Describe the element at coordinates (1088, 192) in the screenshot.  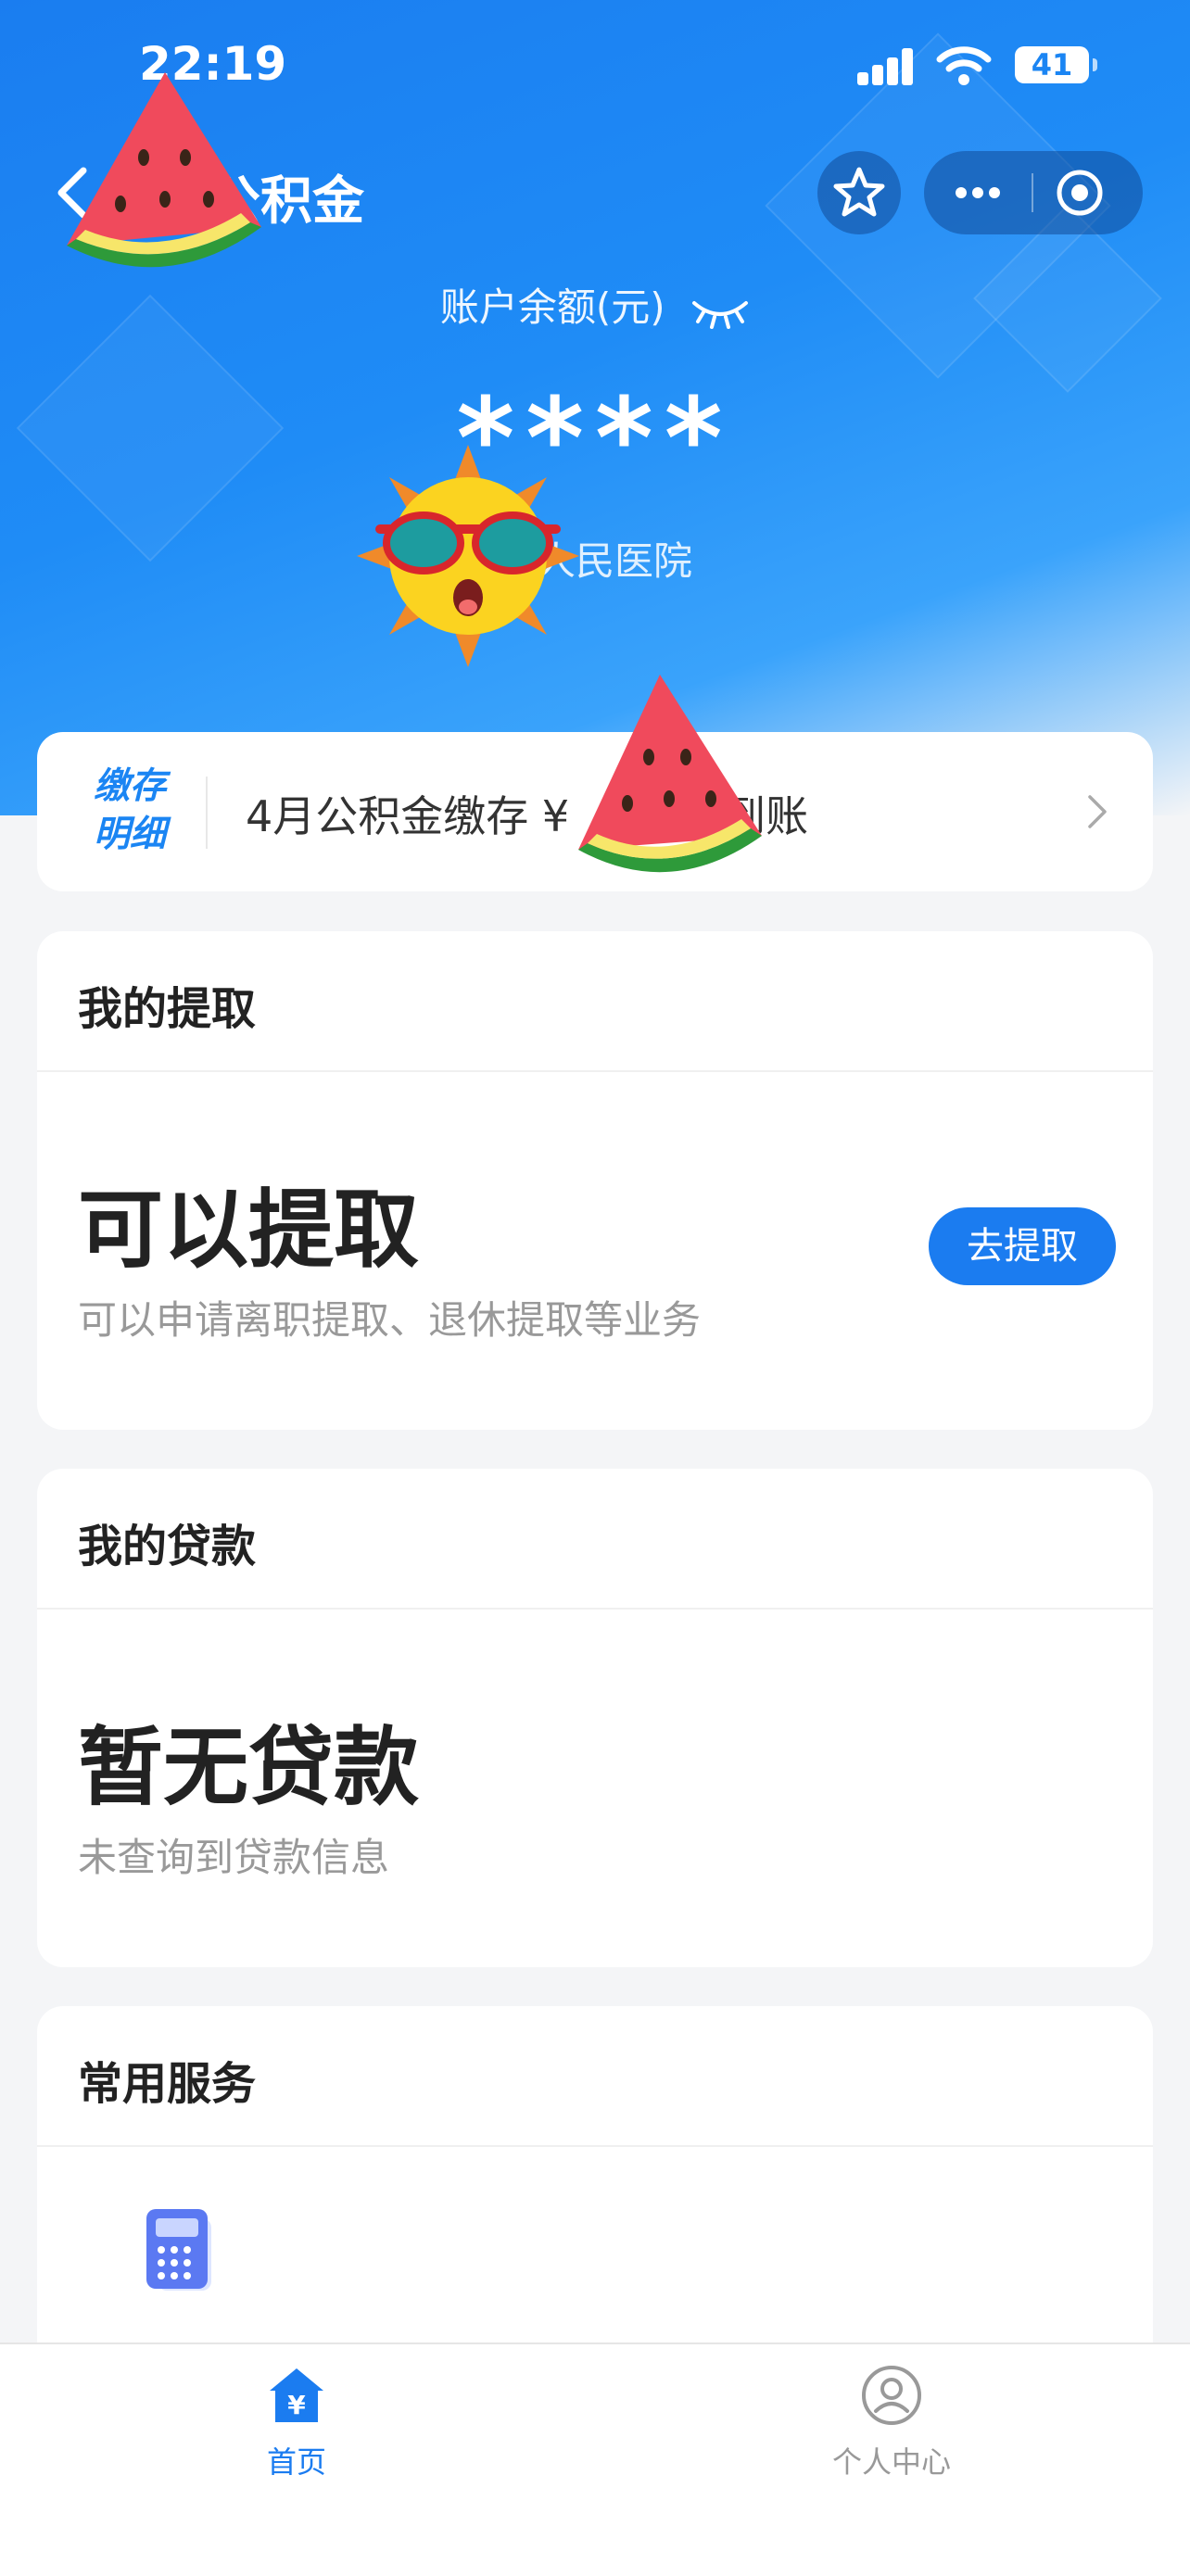
I see `close-target-icon` at that location.